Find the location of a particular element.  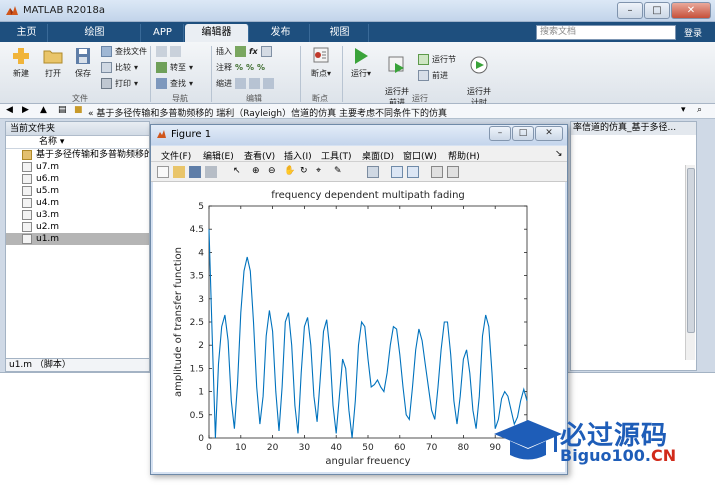

search-folder-icon: ⌕ is located at coordinates (699, 110).